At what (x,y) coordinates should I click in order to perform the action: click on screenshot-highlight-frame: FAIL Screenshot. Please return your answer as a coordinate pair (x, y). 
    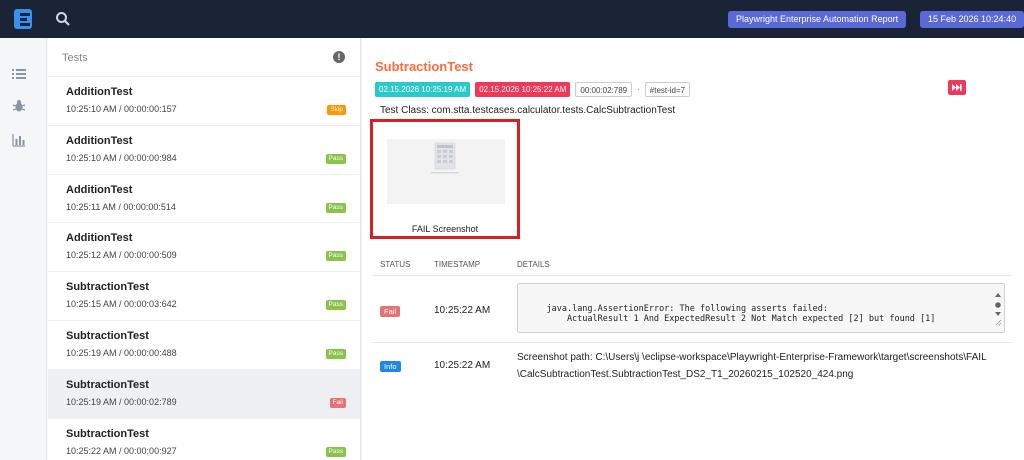
    Looking at the image, I should click on (445, 179).